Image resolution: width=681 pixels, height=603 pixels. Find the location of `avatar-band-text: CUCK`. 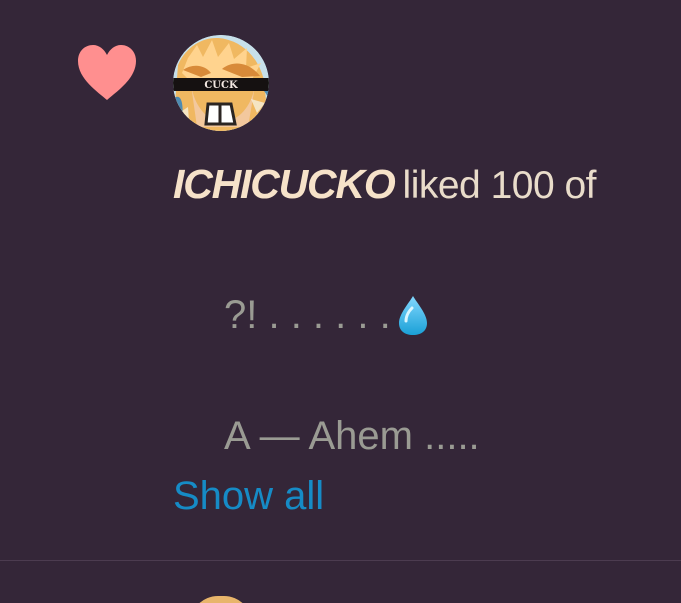

avatar-band-text: CUCK is located at coordinates (221, 85).